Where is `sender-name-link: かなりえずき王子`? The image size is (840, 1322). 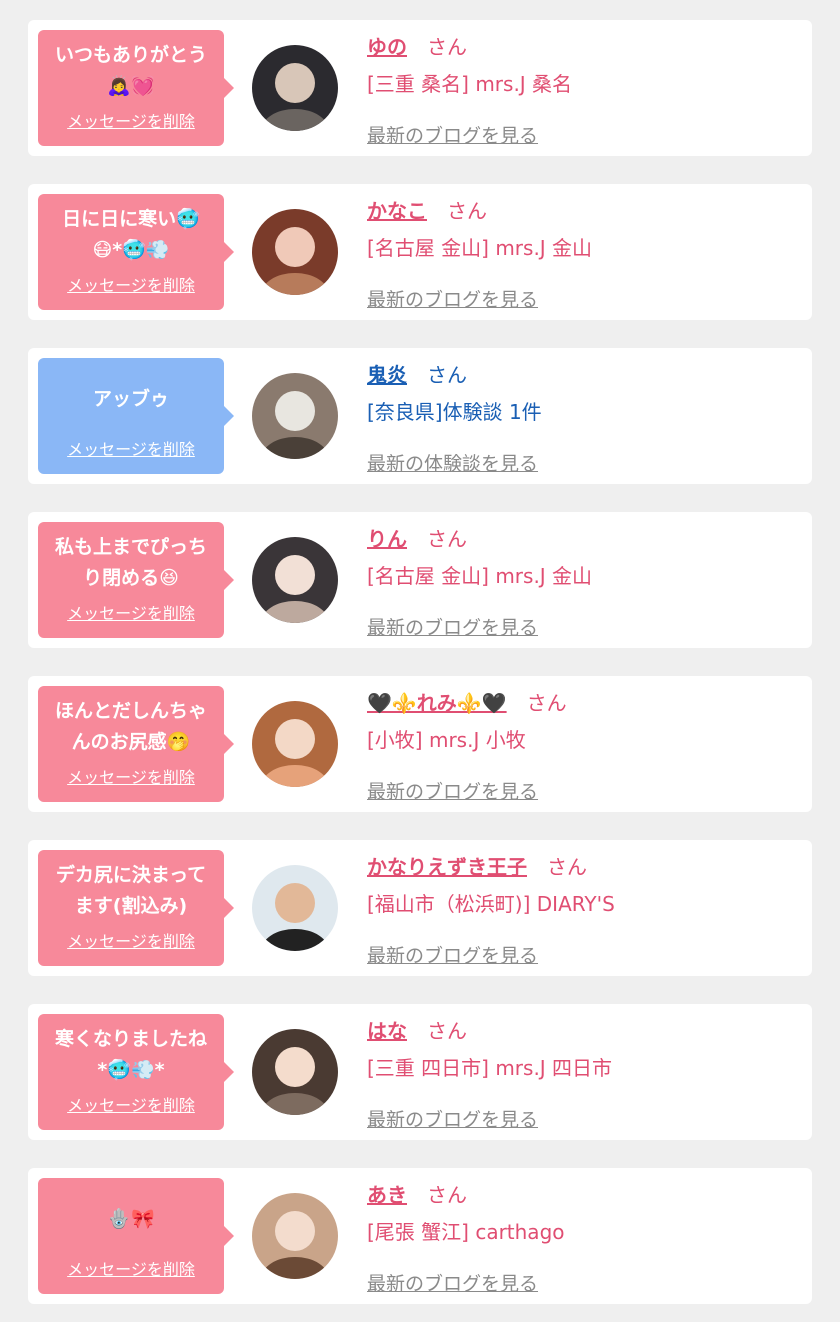
sender-name-link: かなりえずき王子 is located at coordinates (447, 865).